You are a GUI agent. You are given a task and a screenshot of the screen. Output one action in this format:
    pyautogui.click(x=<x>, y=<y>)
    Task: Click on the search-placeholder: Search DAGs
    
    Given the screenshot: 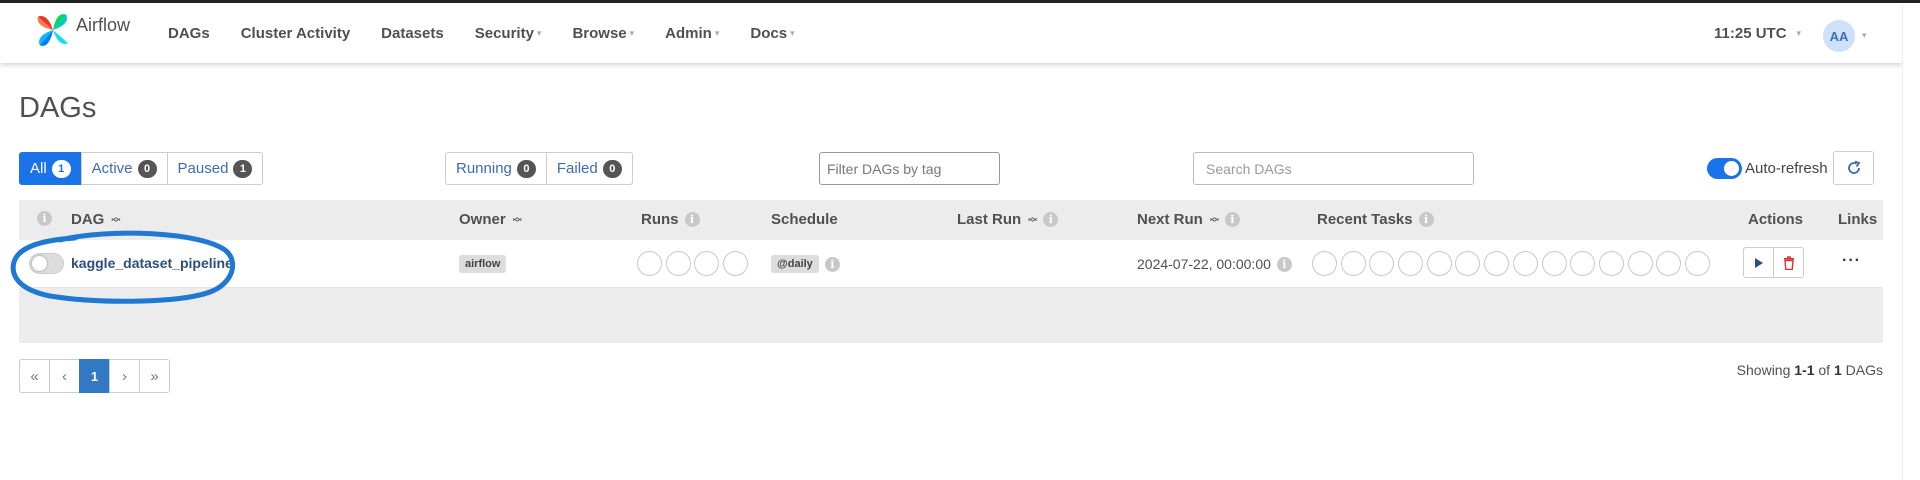 What is the action you would take?
    pyautogui.click(x=1249, y=168)
    